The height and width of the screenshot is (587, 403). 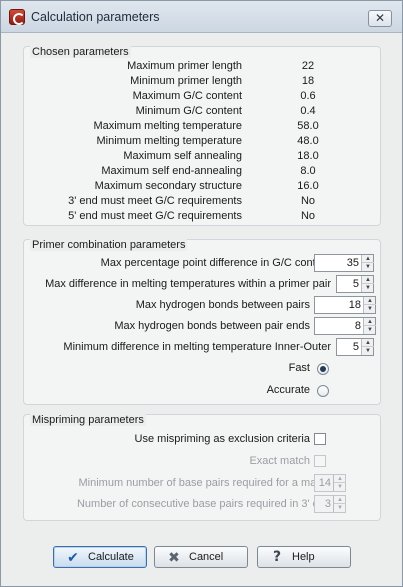 I want to click on use-exclusion-label: Use mispriming as exclusion criteria, so click(x=222, y=439).